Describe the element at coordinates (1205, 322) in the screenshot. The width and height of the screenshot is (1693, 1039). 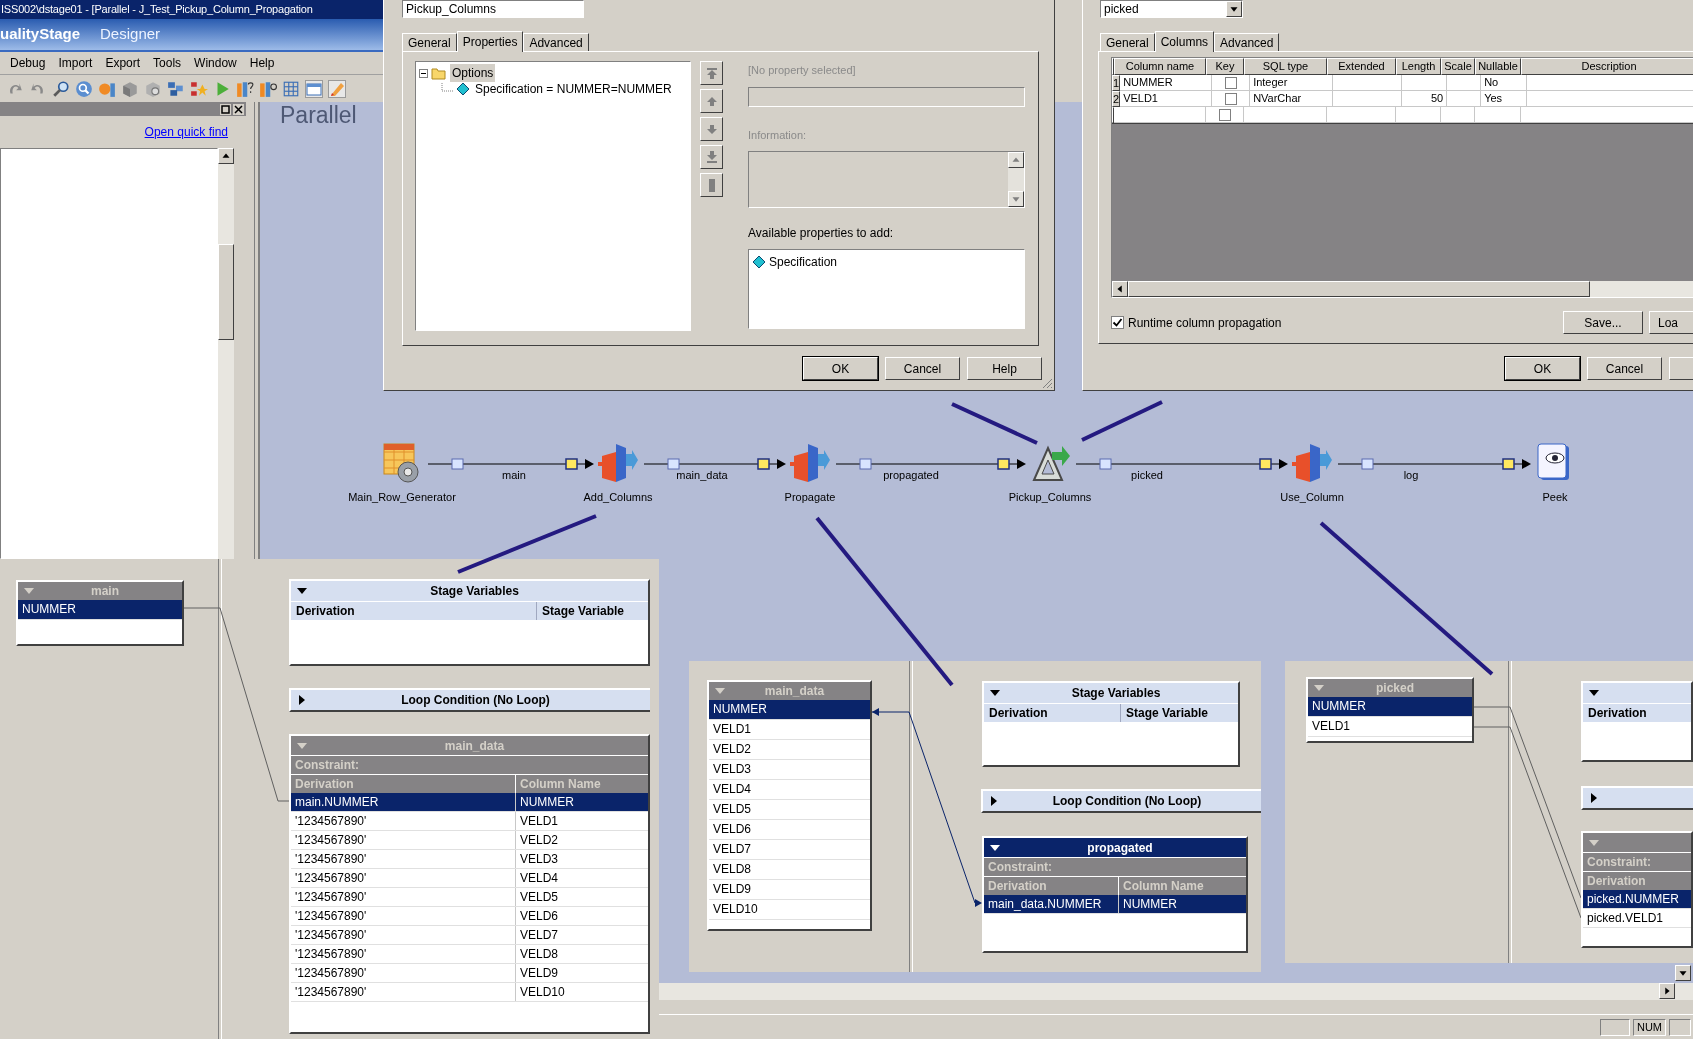
I see `checkbox-label: Runtime column propagation` at that location.